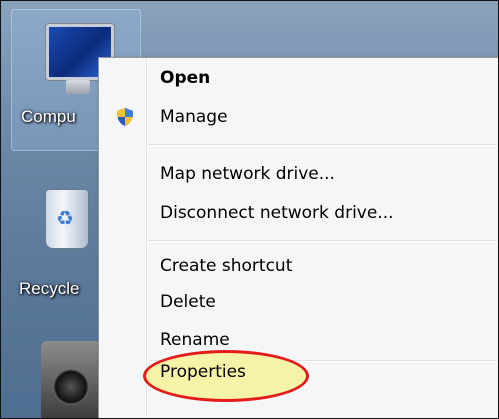  I want to click on menu-item-rename: Rename, so click(195, 340).